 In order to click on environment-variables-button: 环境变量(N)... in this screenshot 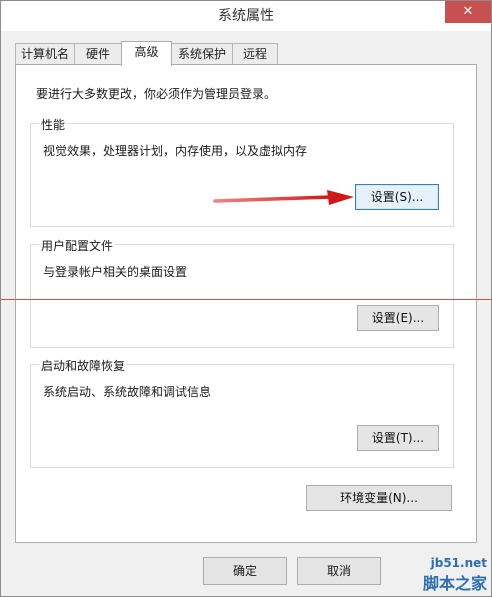, I will do `click(379, 498)`.